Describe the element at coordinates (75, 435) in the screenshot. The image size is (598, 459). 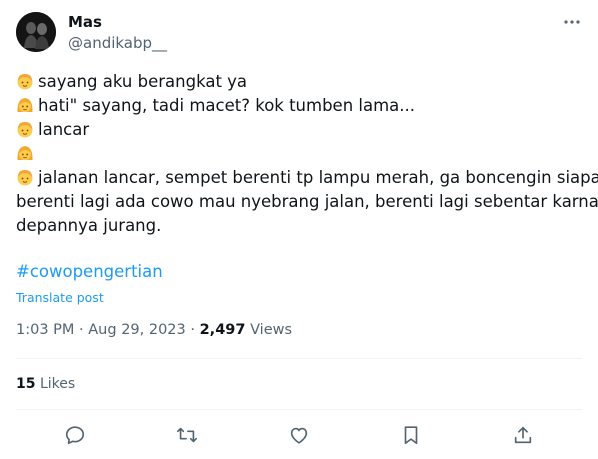
I see `reply-icon` at that location.